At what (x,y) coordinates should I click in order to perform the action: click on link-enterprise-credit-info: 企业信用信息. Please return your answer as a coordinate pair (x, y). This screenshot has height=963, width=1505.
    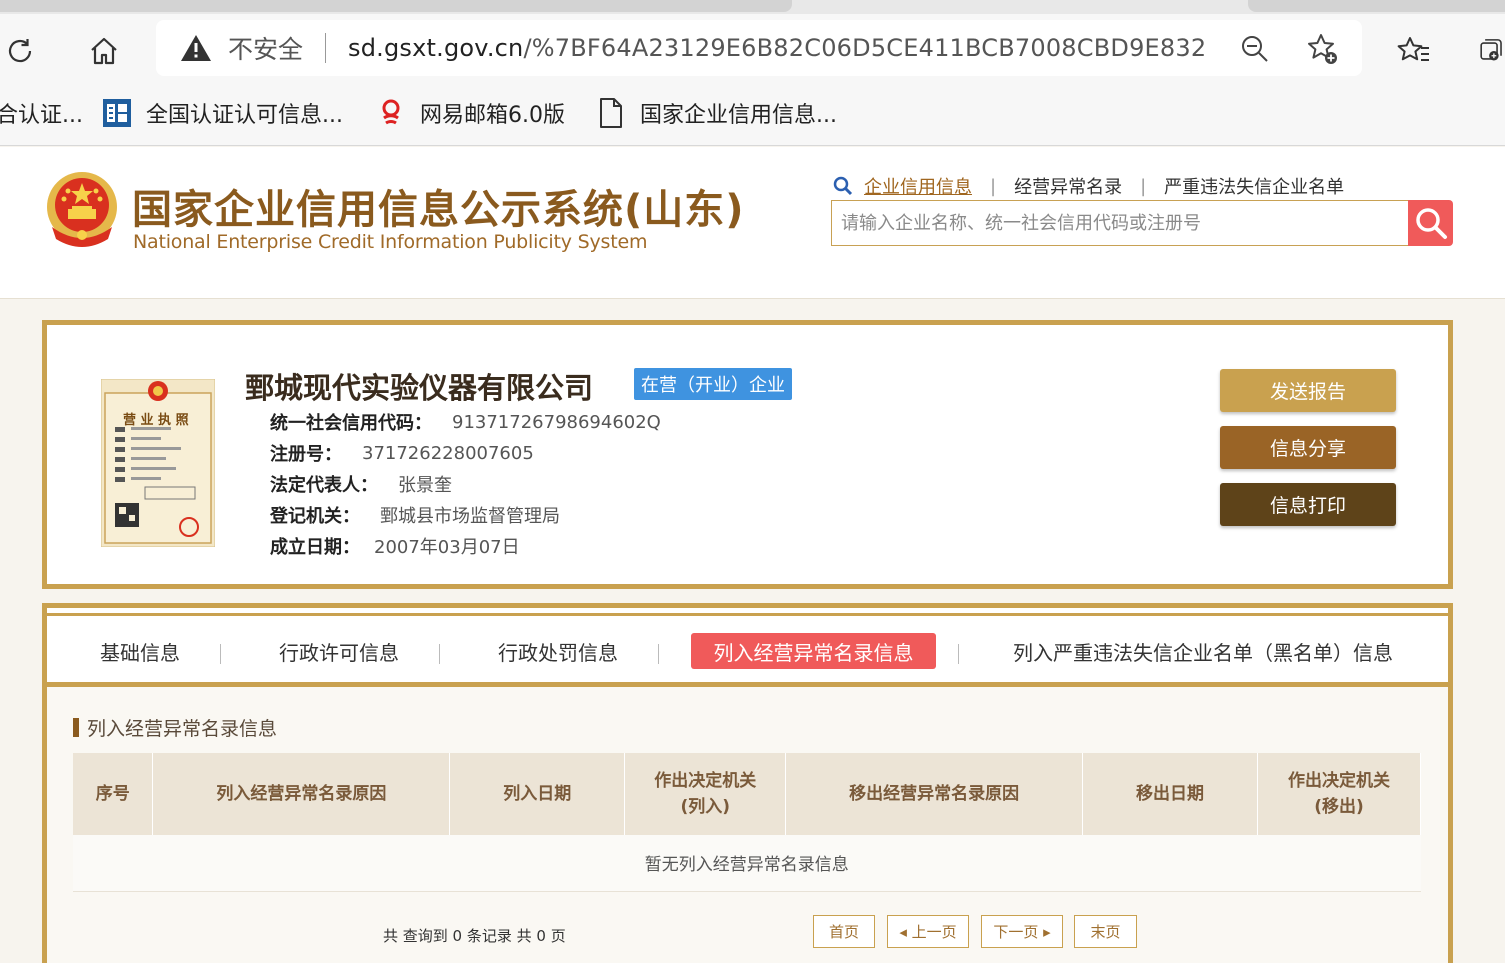
    Looking at the image, I should click on (918, 186).